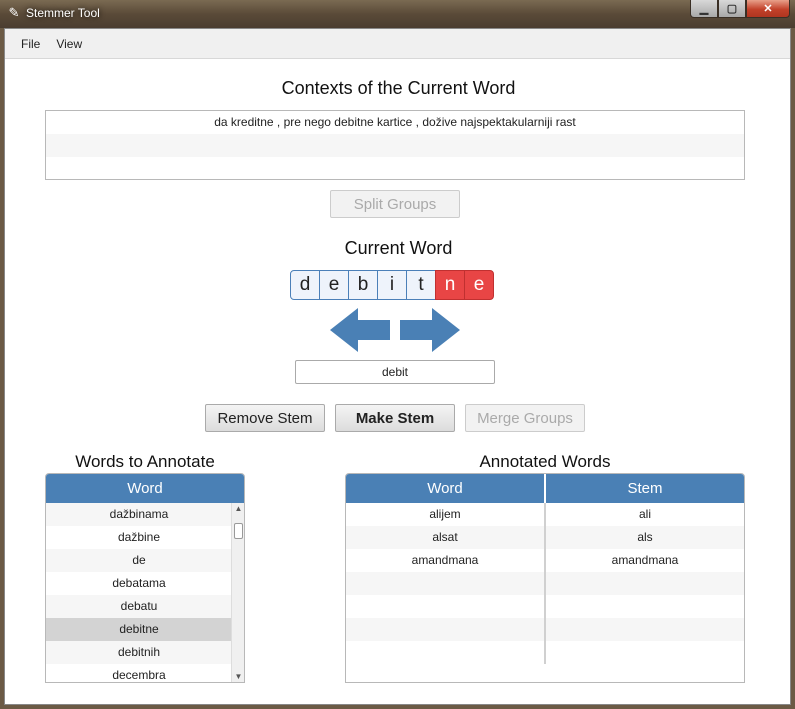 The height and width of the screenshot is (709, 795). I want to click on split-groups-button: Split Groups, so click(395, 204).